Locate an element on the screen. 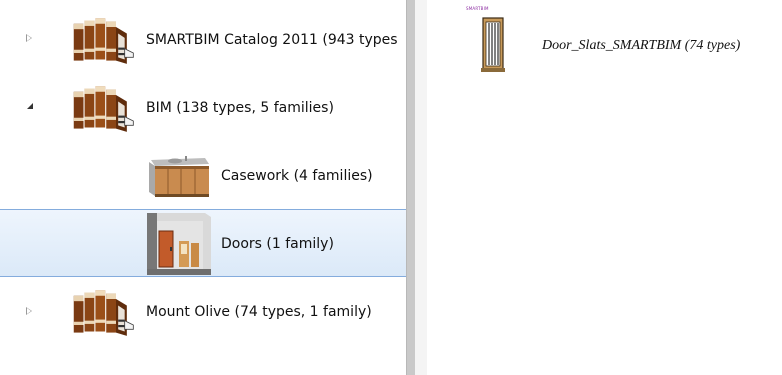 The width and height of the screenshot is (782, 375). tree-item-bim: BIM (138 types, 5 families) is located at coordinates (203, 107).